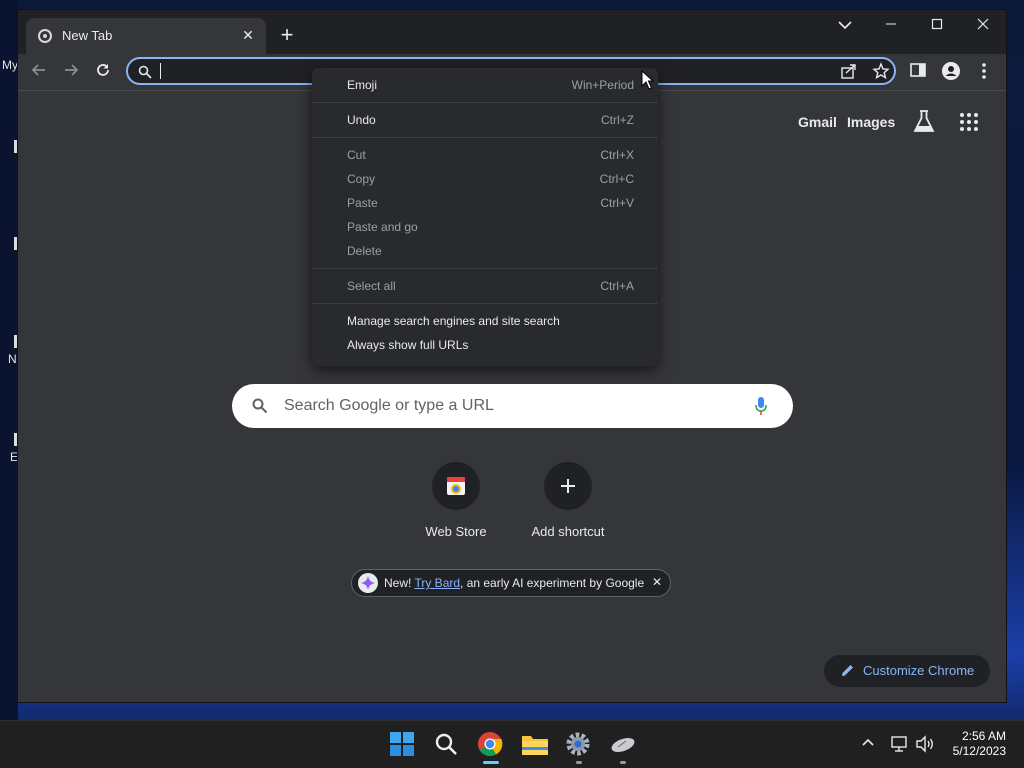 Image resolution: width=1024 pixels, height=768 pixels. I want to click on menu-item-label: Paste and go, so click(382, 227).